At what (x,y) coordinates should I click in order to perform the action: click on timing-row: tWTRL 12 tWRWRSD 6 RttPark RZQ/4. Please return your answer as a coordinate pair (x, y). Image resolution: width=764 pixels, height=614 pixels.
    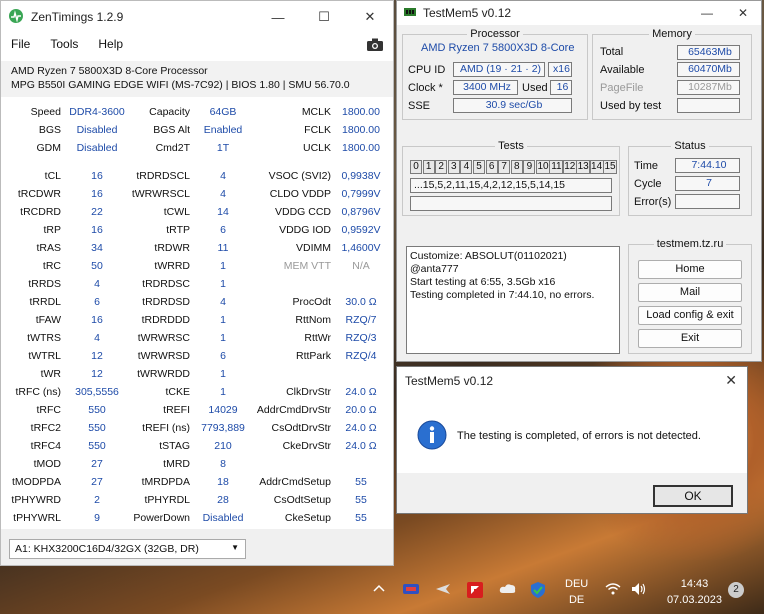
    Looking at the image, I should click on (197, 357).